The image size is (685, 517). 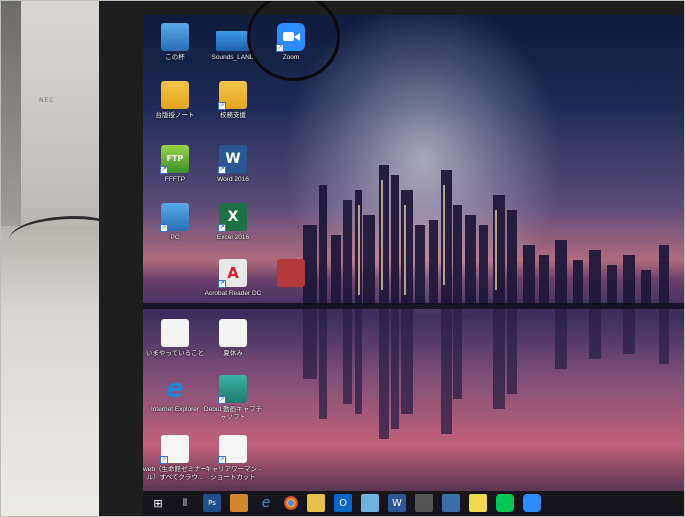 I want to click on desktop-icon-debut: ↗ Debut 動画キャプチャソフト, so click(x=233, y=398).